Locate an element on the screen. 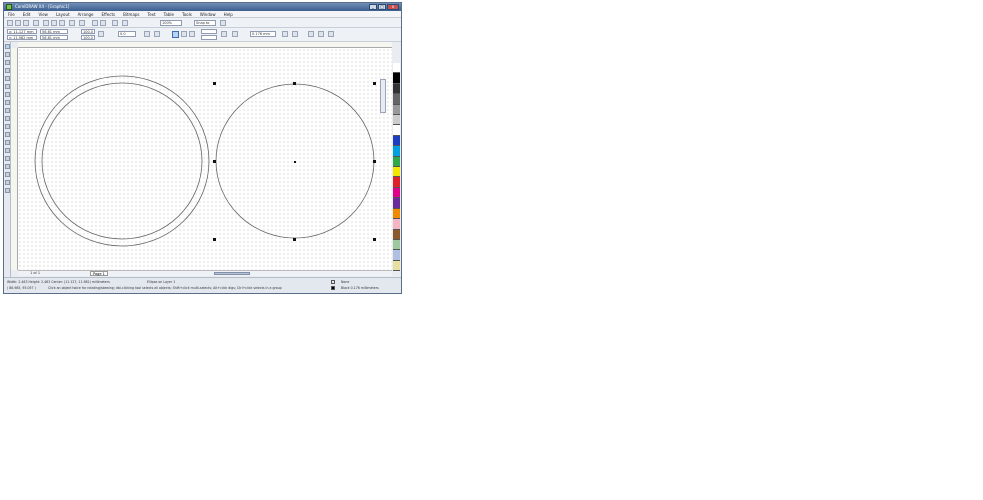  shape-tool-icon is located at coordinates (7, 54).